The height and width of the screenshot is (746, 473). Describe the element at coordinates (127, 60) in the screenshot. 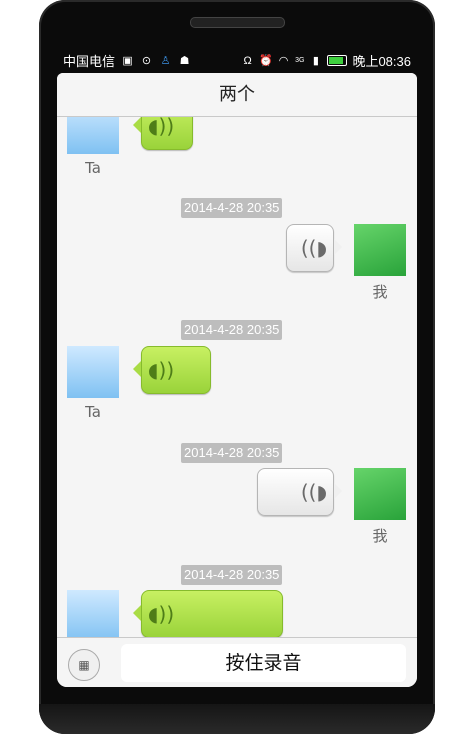

I see `image-icon: ▣` at that location.